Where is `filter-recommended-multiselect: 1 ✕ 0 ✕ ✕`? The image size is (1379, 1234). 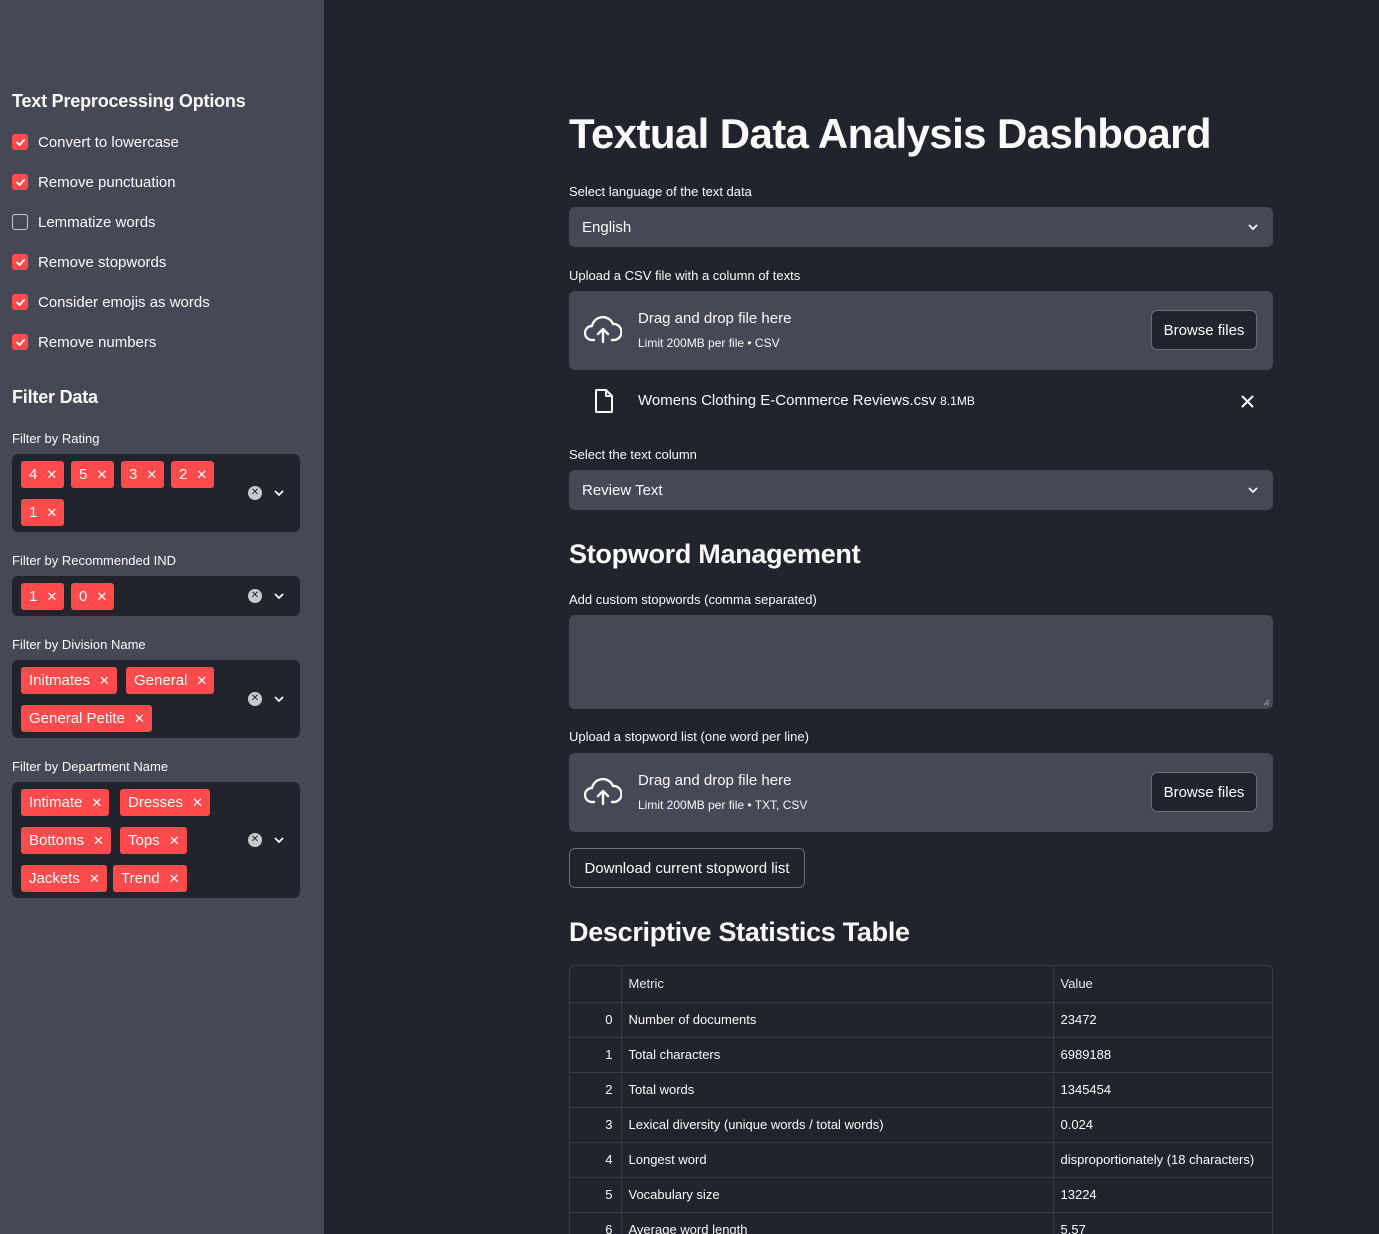
filter-recommended-multiselect: 1 ✕ 0 ✕ ✕ is located at coordinates (156, 596).